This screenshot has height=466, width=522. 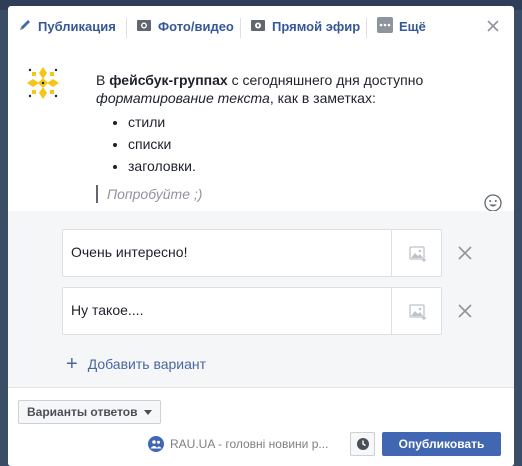 I want to click on list-item: стили, so click(x=302, y=122).